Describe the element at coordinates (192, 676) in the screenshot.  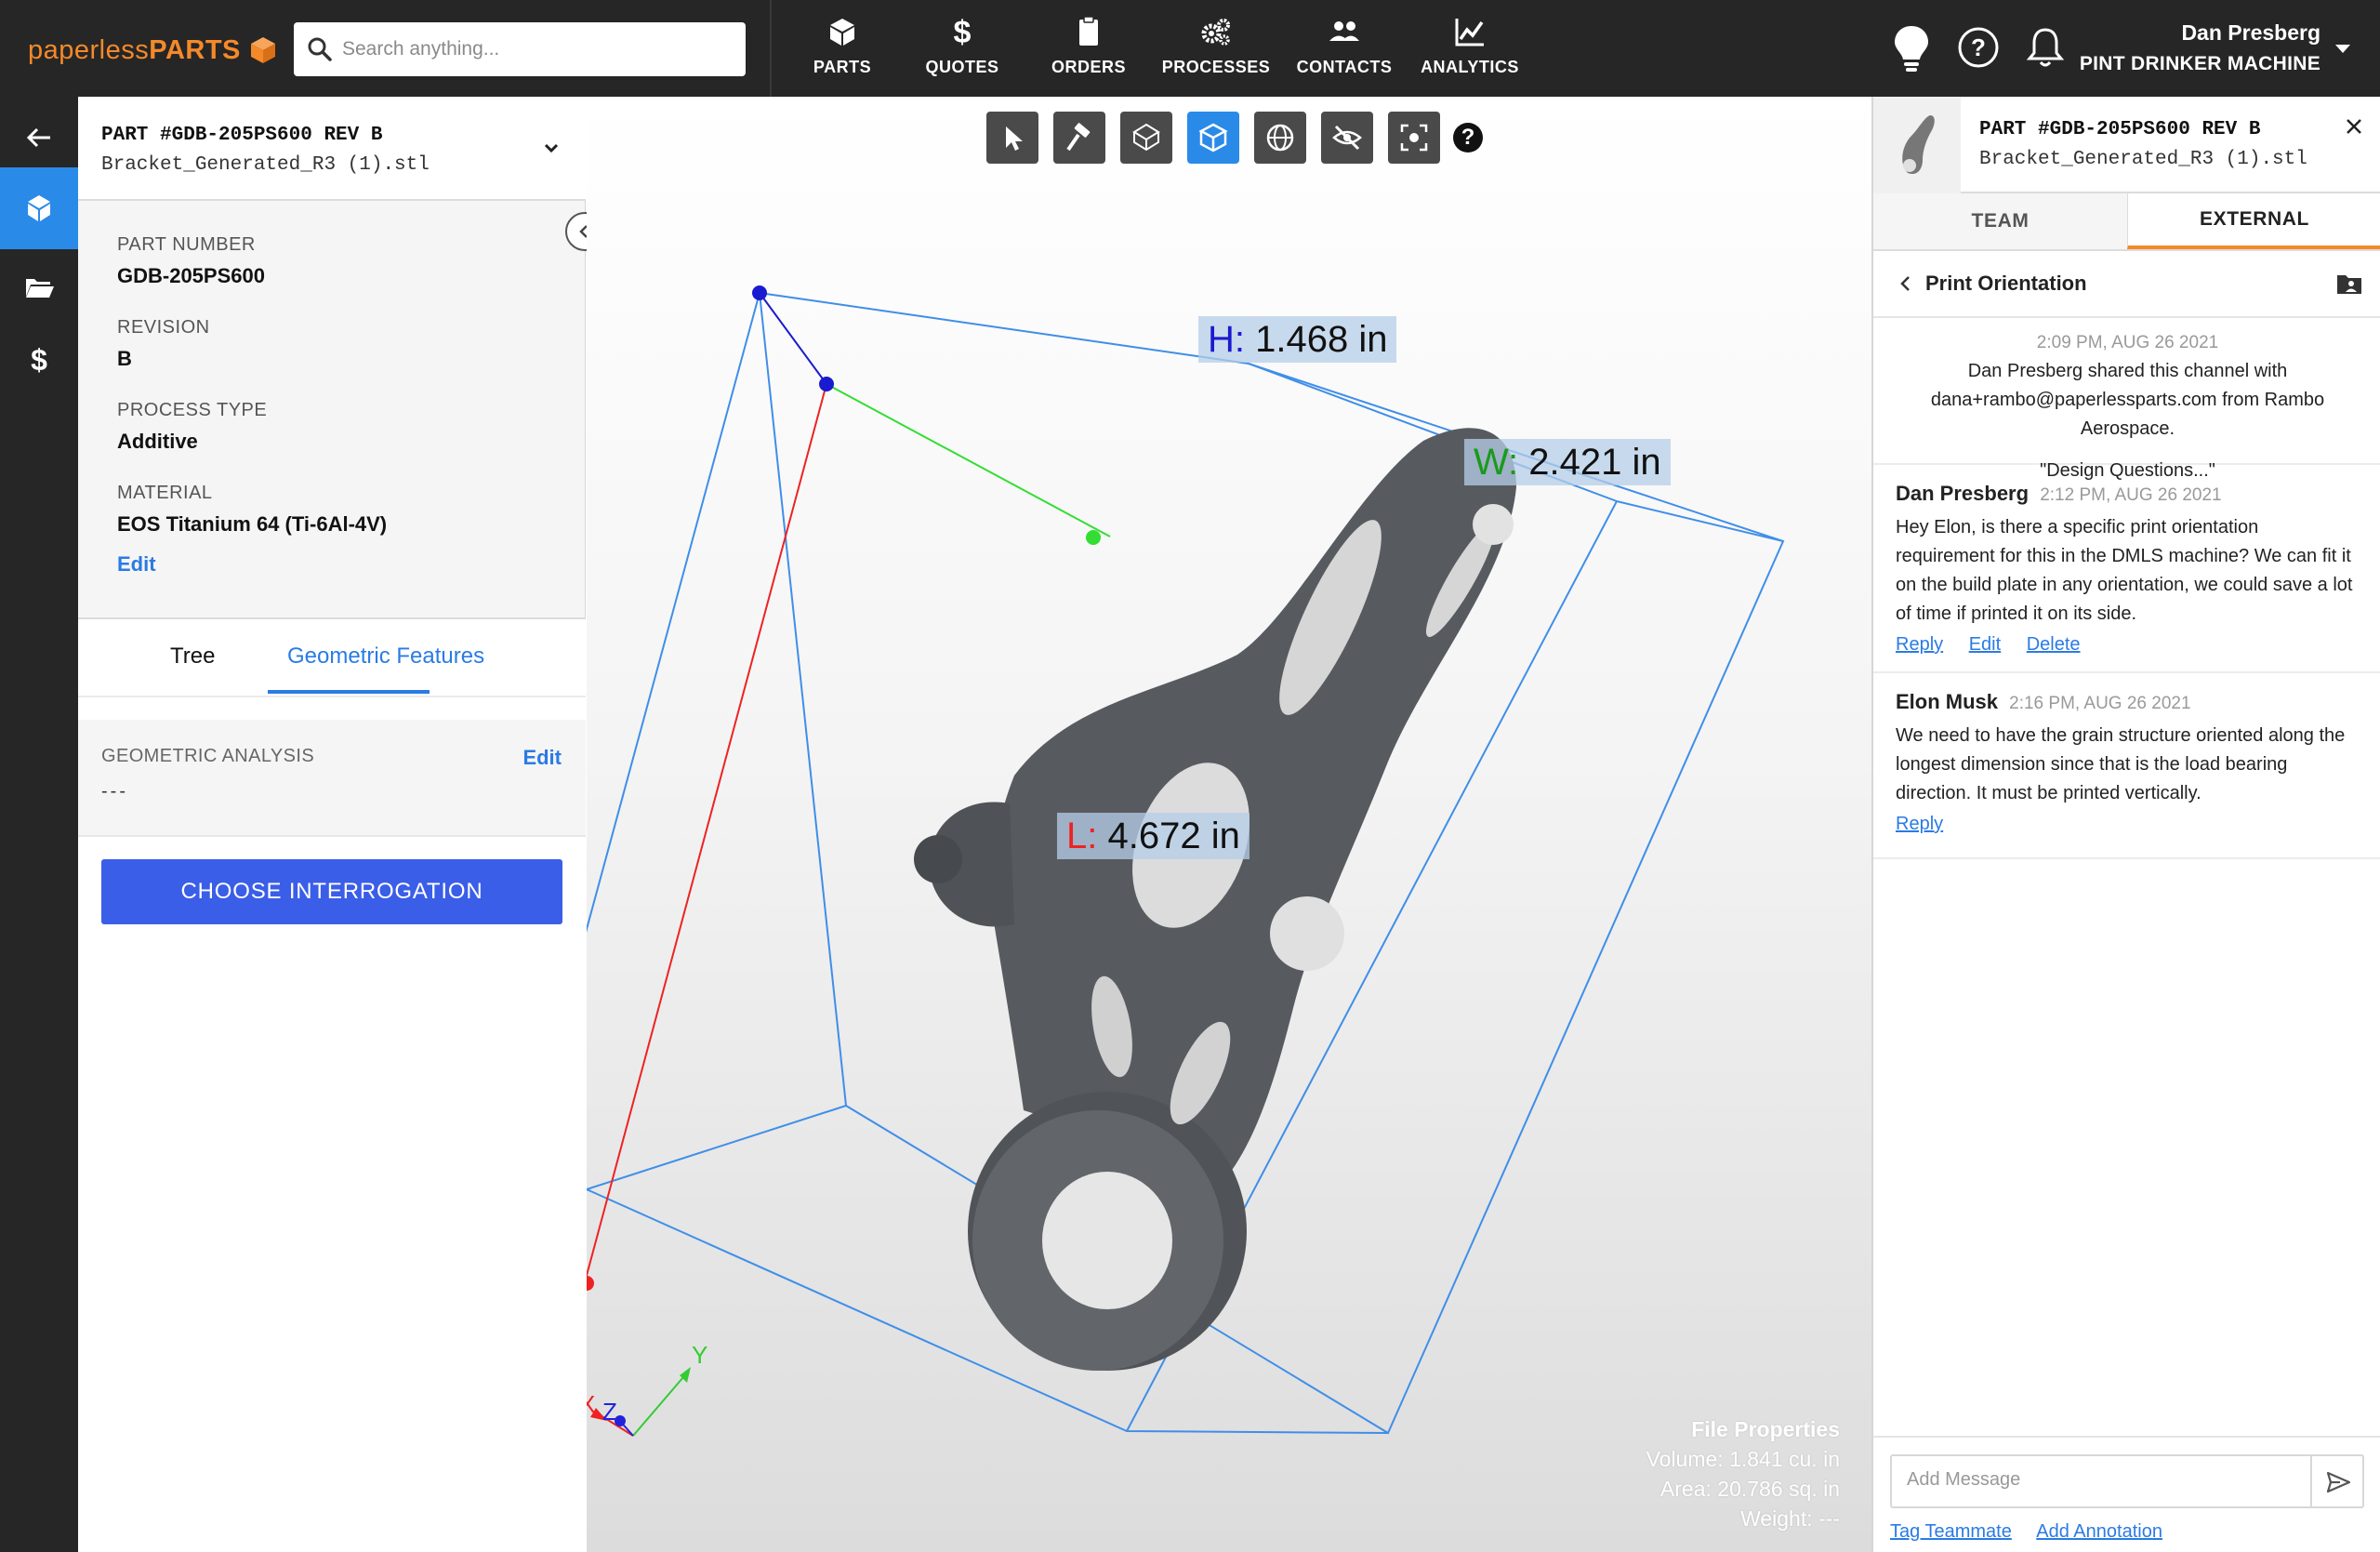
I see `tab-tree: Tree` at that location.